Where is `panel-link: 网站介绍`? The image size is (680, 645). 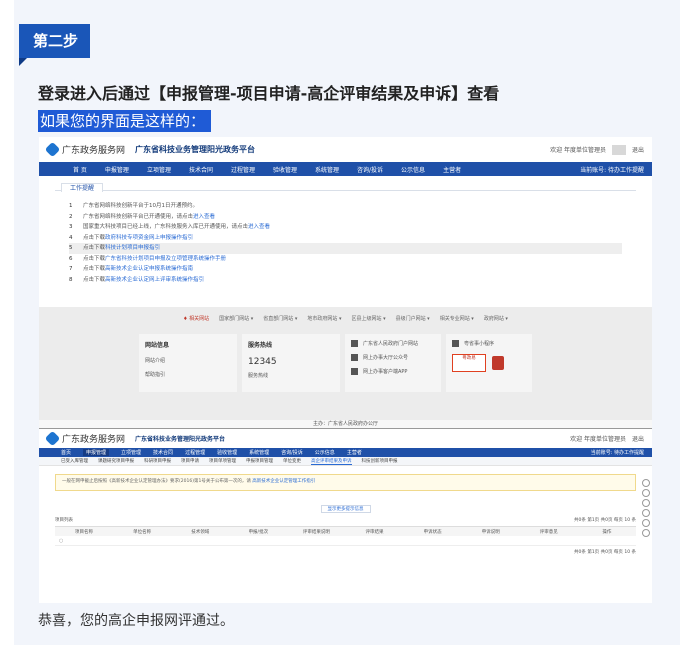 panel-link: 网站介绍 is located at coordinates (188, 360).